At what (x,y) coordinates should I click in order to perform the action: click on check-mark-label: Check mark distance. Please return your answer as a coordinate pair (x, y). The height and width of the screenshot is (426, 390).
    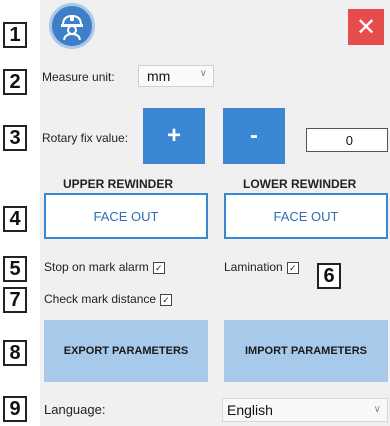
    Looking at the image, I should click on (100, 299).